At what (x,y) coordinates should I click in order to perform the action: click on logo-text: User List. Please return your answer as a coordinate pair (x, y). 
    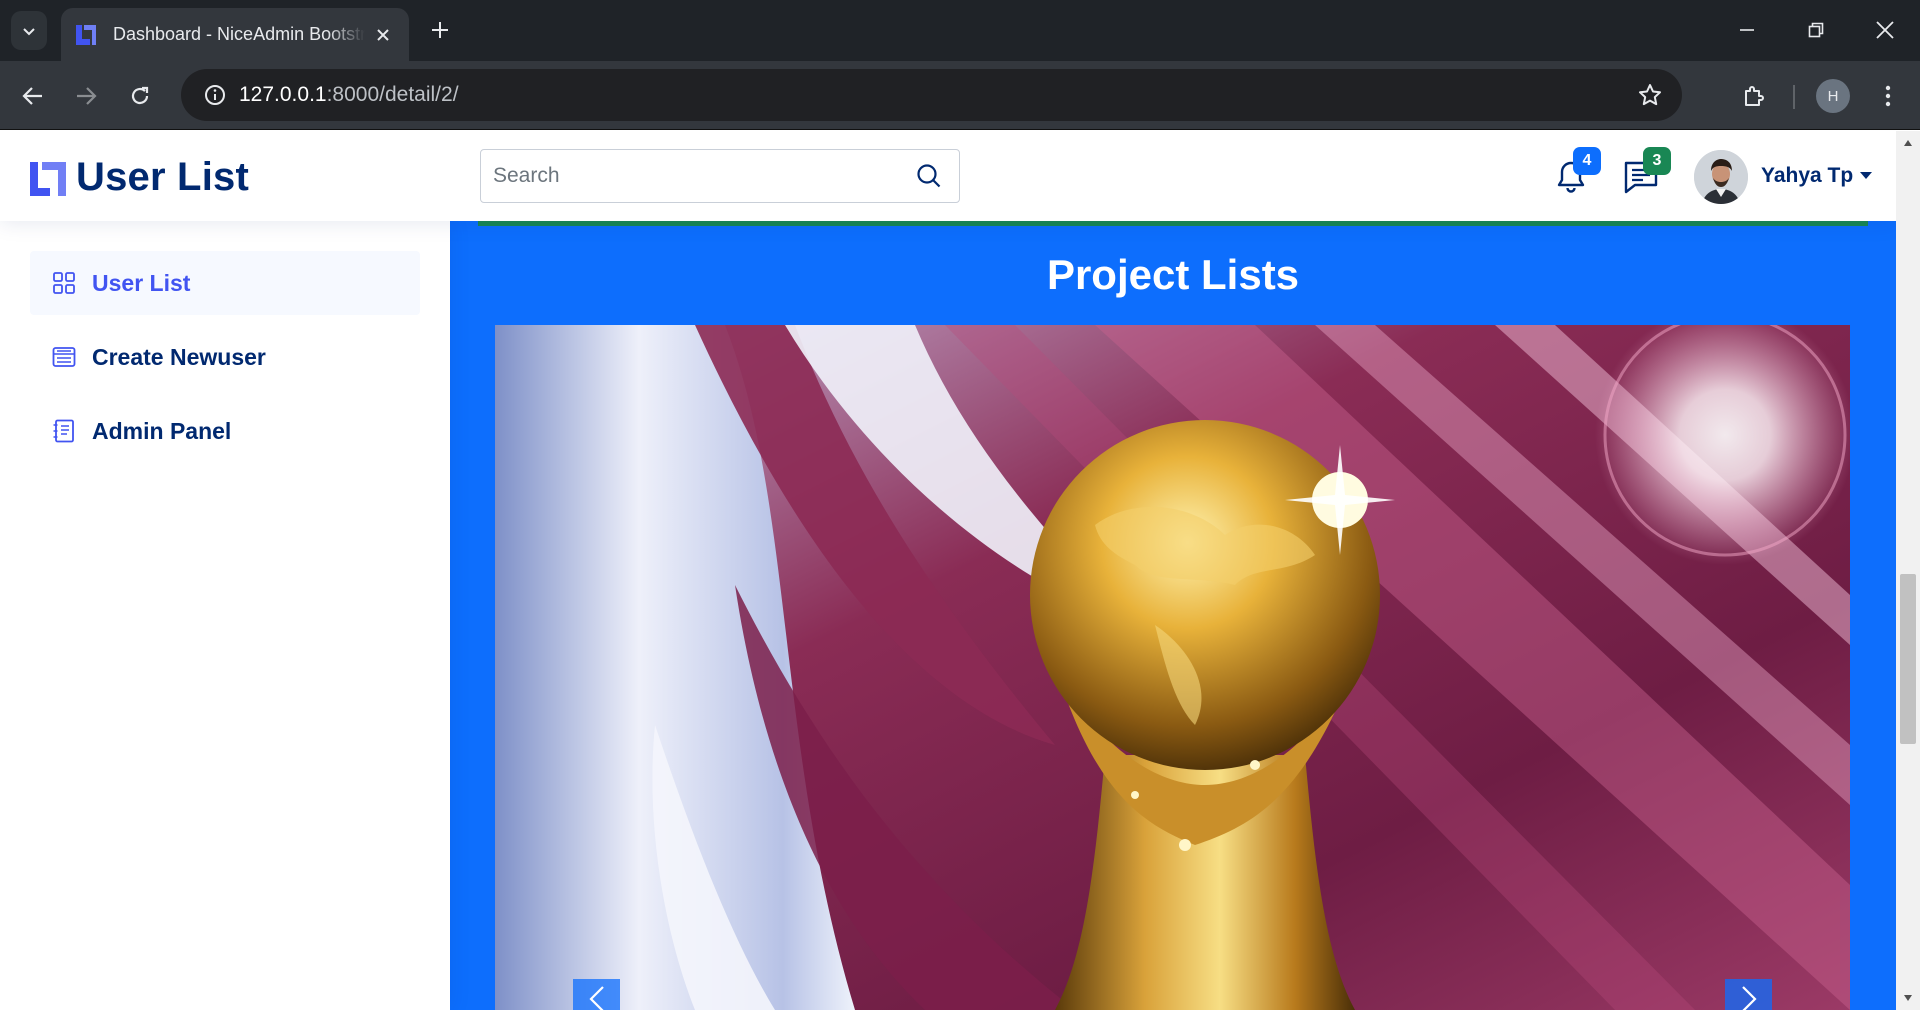
    Looking at the image, I should click on (162, 177).